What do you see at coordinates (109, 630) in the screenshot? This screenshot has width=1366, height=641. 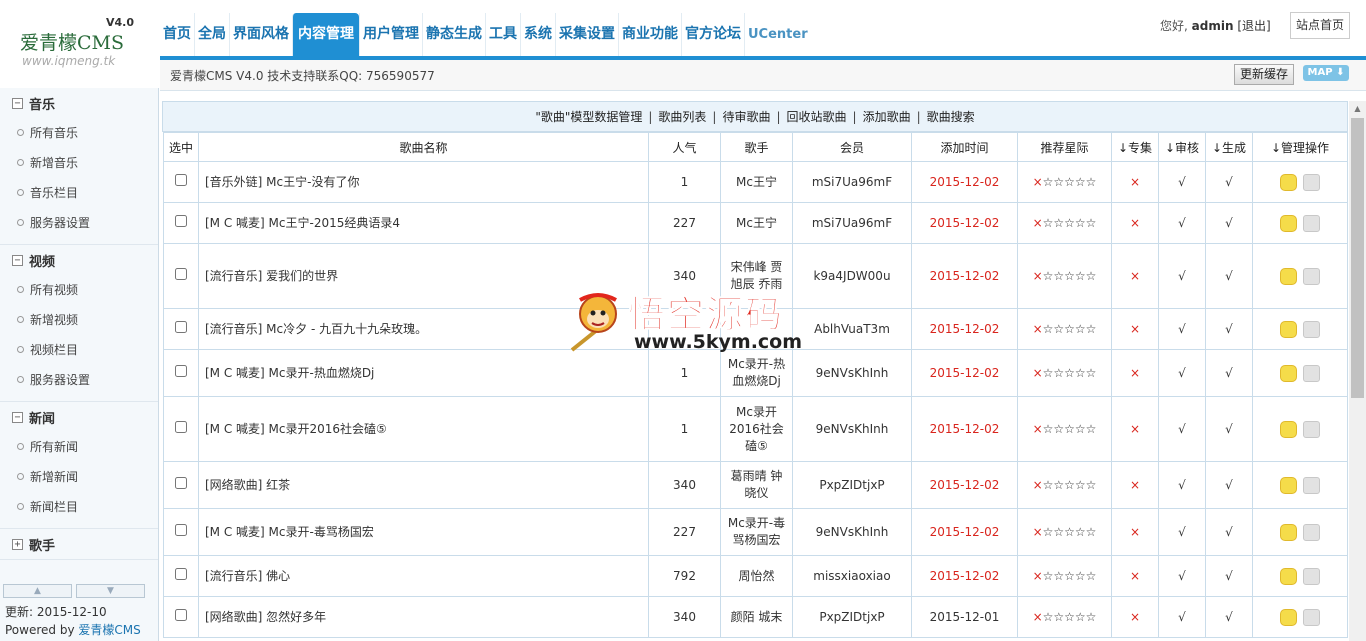 I see `powered-brand-link: 爱青檬CMS` at bounding box center [109, 630].